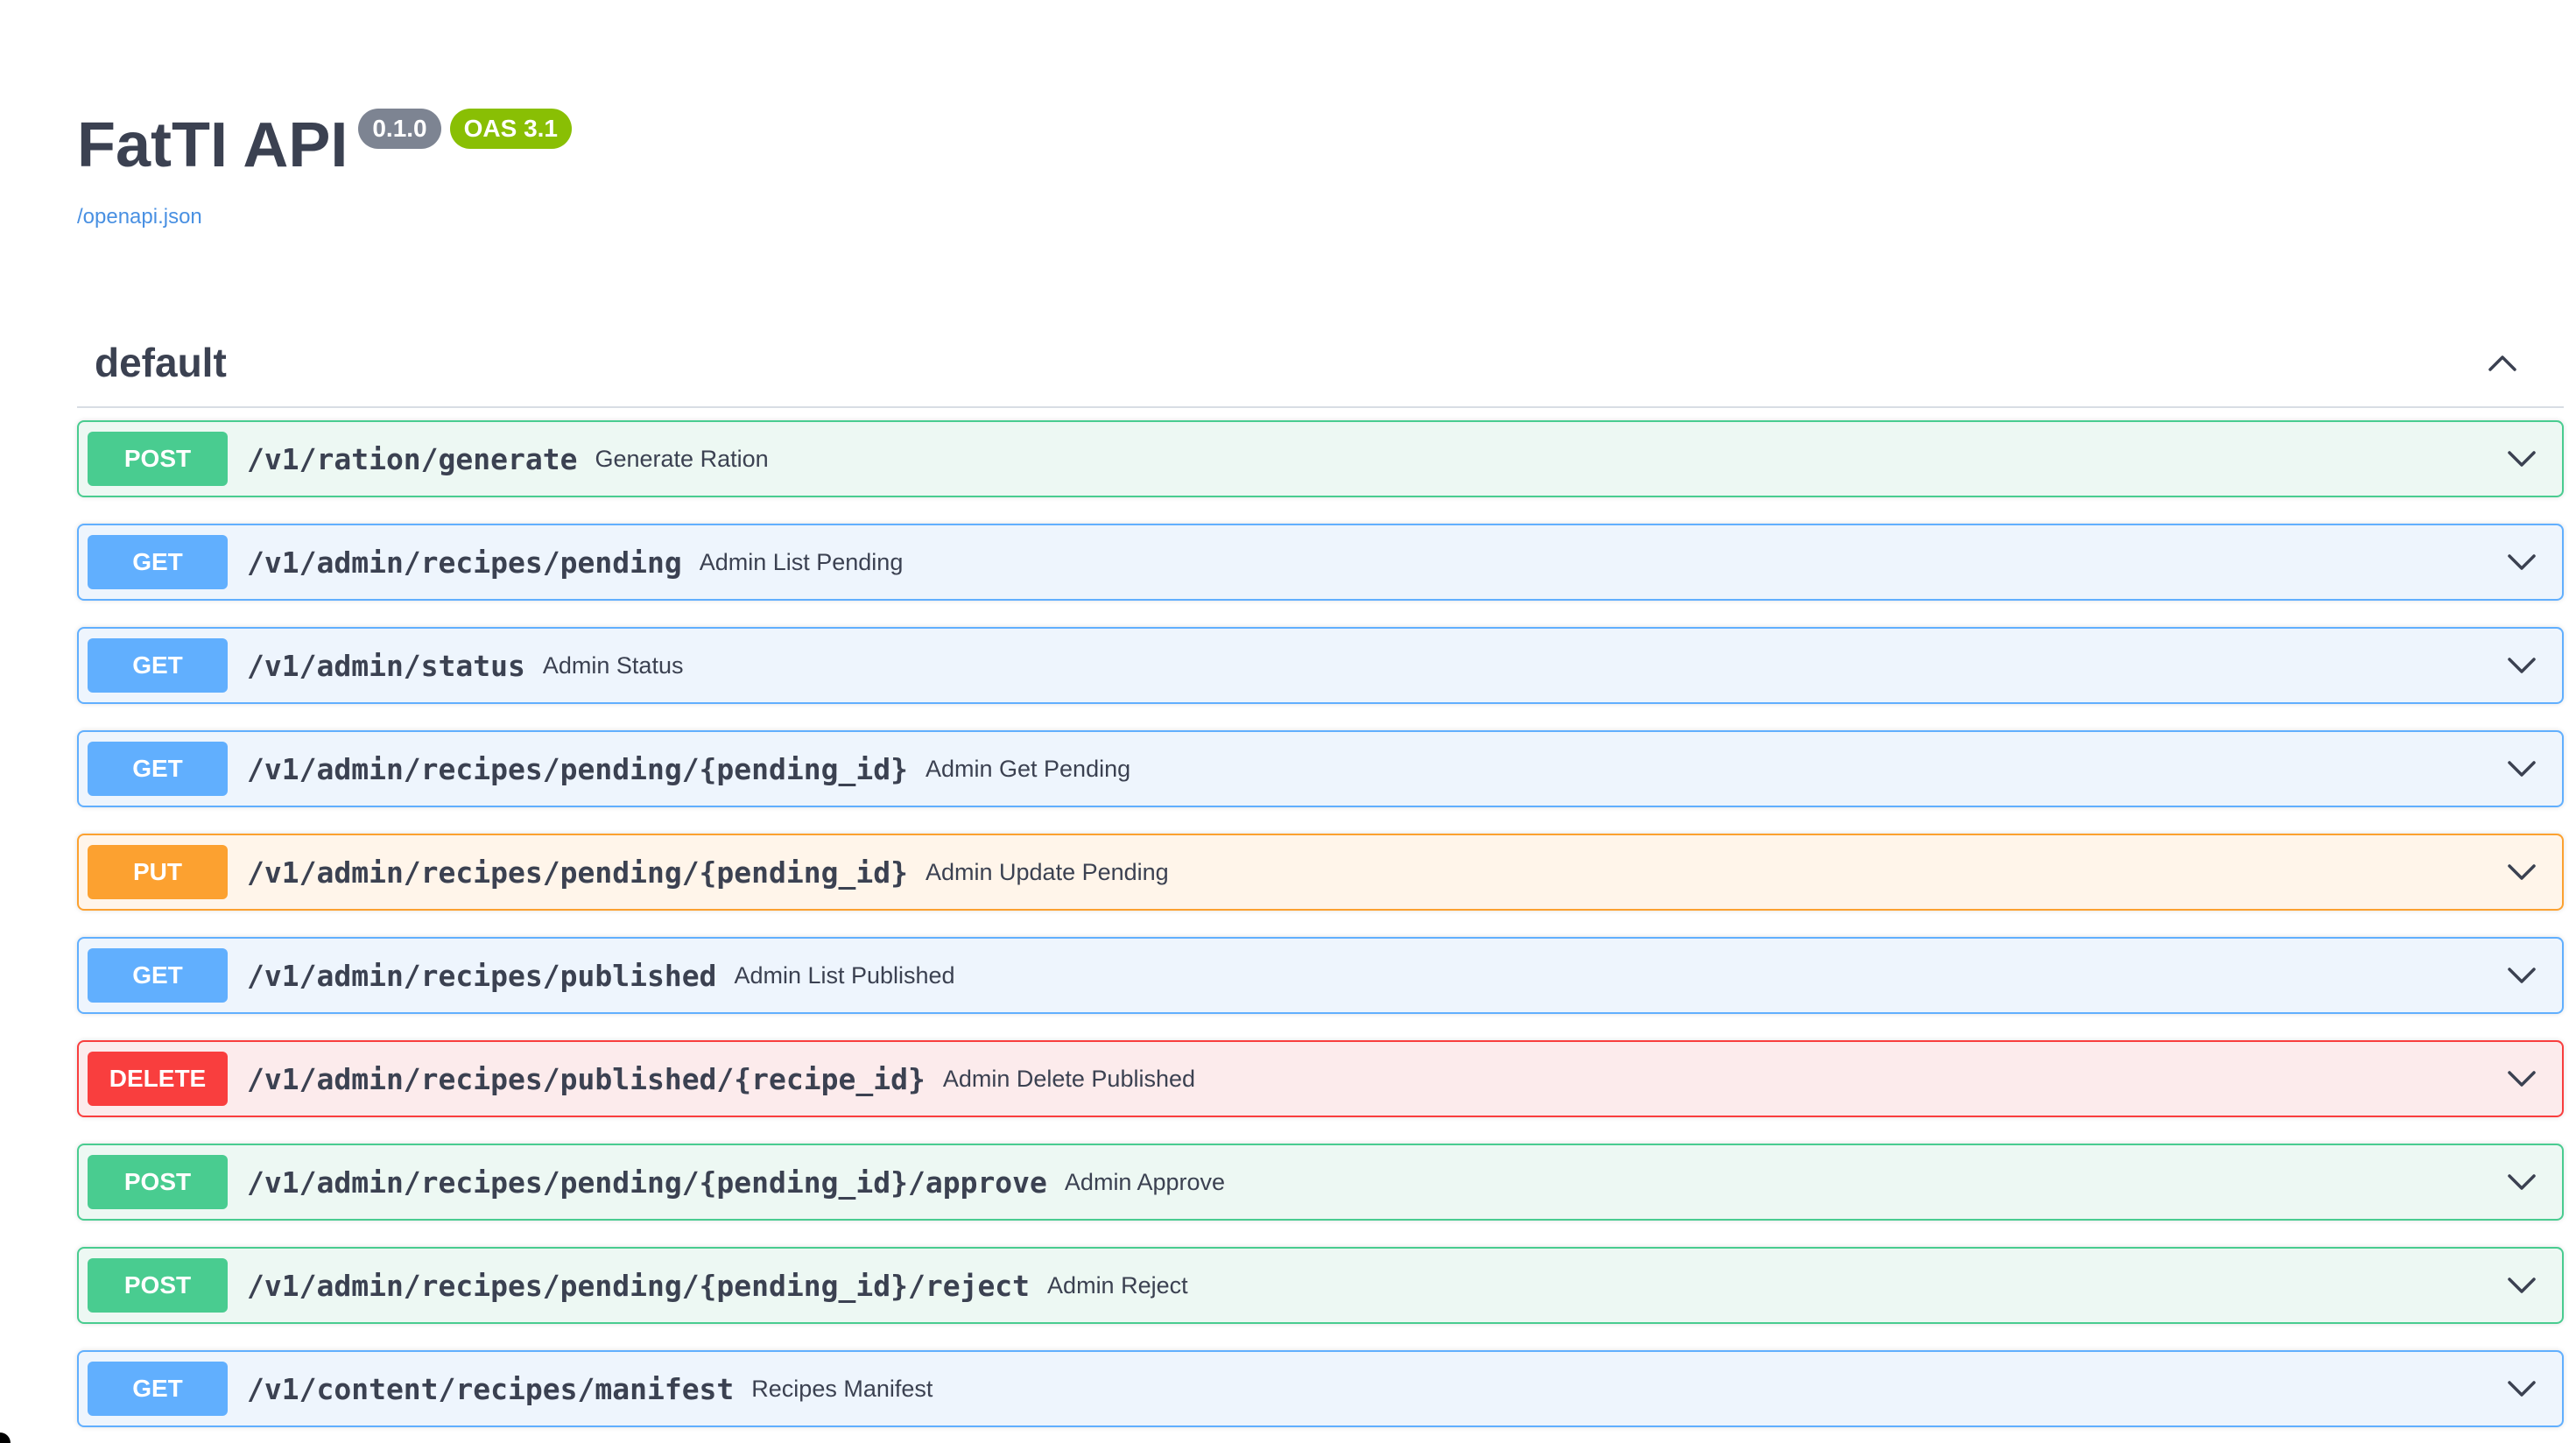  Describe the element at coordinates (511, 129) in the screenshot. I see `oas-badge: OAS 3.1` at that location.